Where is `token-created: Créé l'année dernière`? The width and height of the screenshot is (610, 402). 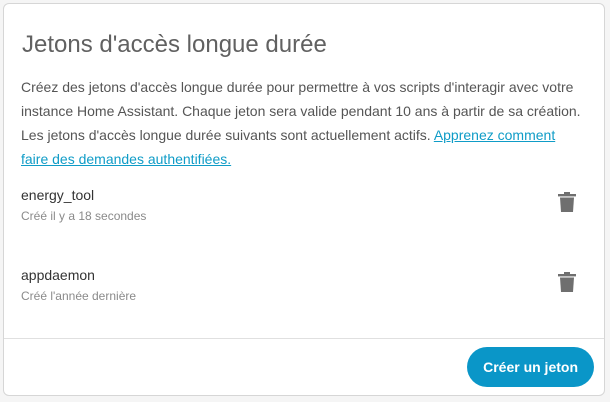 token-created: Créé l'année dernière is located at coordinates (79, 296).